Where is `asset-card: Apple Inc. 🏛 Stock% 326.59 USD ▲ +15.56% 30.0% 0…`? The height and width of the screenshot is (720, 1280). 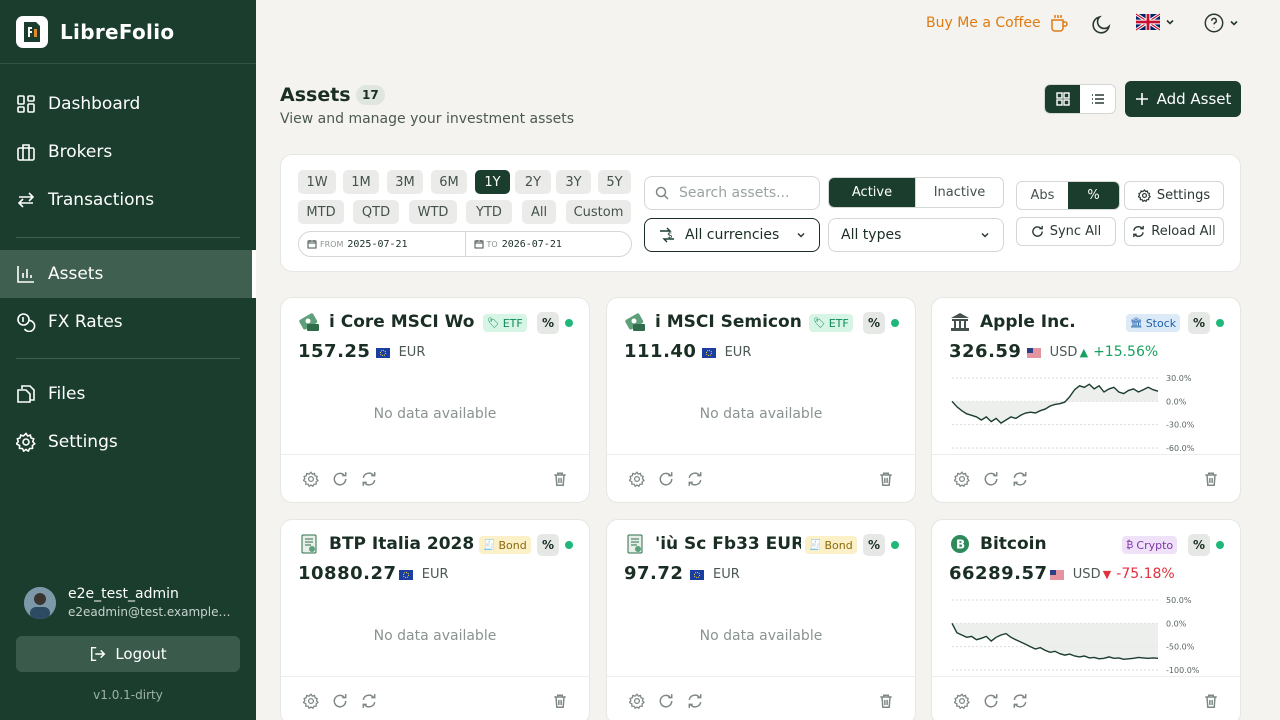 asset-card: Apple Inc. 🏛 Stock% 326.59 USD ▲ +15.56% 30.0% 0… is located at coordinates (1086, 400).